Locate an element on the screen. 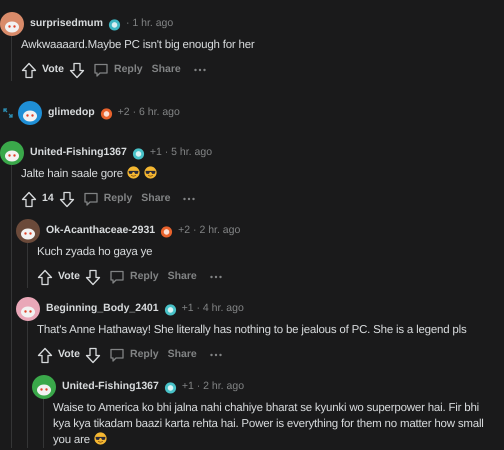 Image resolution: width=504 pixels, height=450 pixels. expand-icon is located at coordinates (8, 113).